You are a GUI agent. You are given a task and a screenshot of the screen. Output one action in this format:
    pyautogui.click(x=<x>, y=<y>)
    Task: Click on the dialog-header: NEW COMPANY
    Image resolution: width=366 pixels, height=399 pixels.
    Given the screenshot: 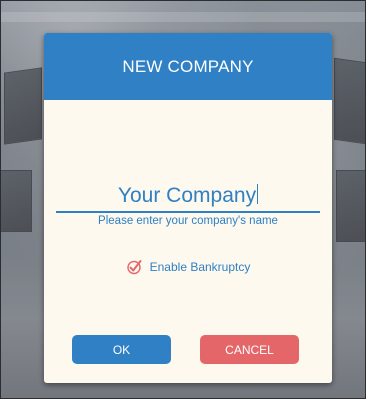 What is the action you would take?
    pyautogui.click(x=188, y=66)
    